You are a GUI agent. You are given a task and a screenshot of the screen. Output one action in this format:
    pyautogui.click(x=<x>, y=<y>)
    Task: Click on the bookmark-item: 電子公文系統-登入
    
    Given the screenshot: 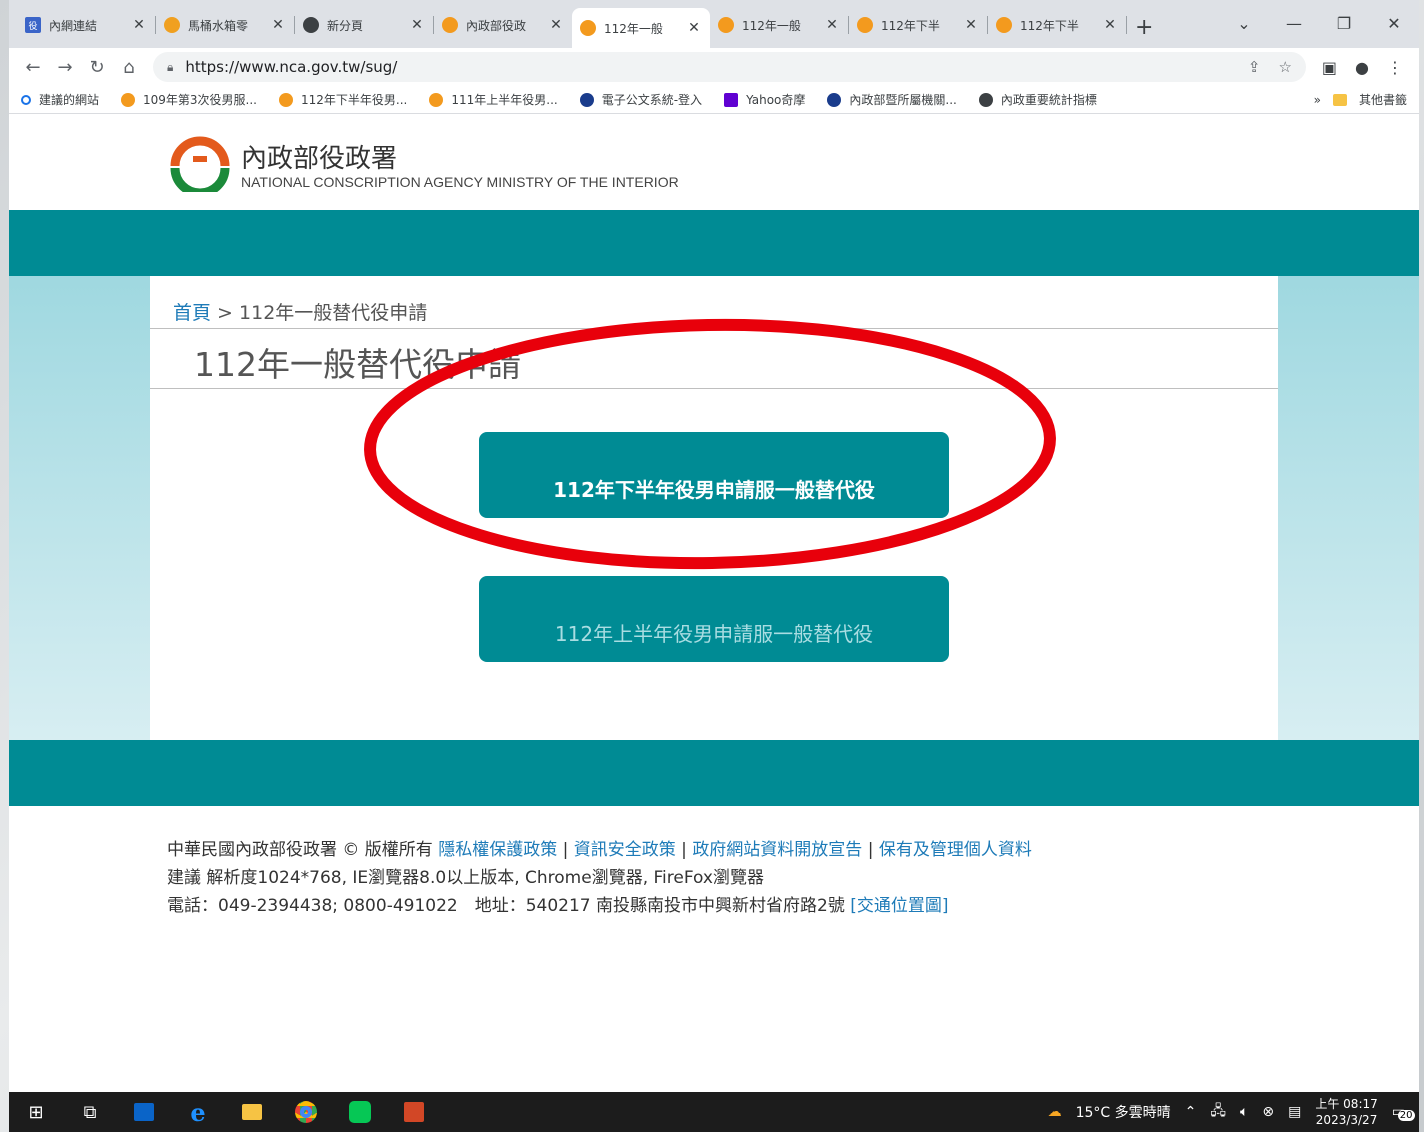 What is the action you would take?
    pyautogui.click(x=640, y=99)
    